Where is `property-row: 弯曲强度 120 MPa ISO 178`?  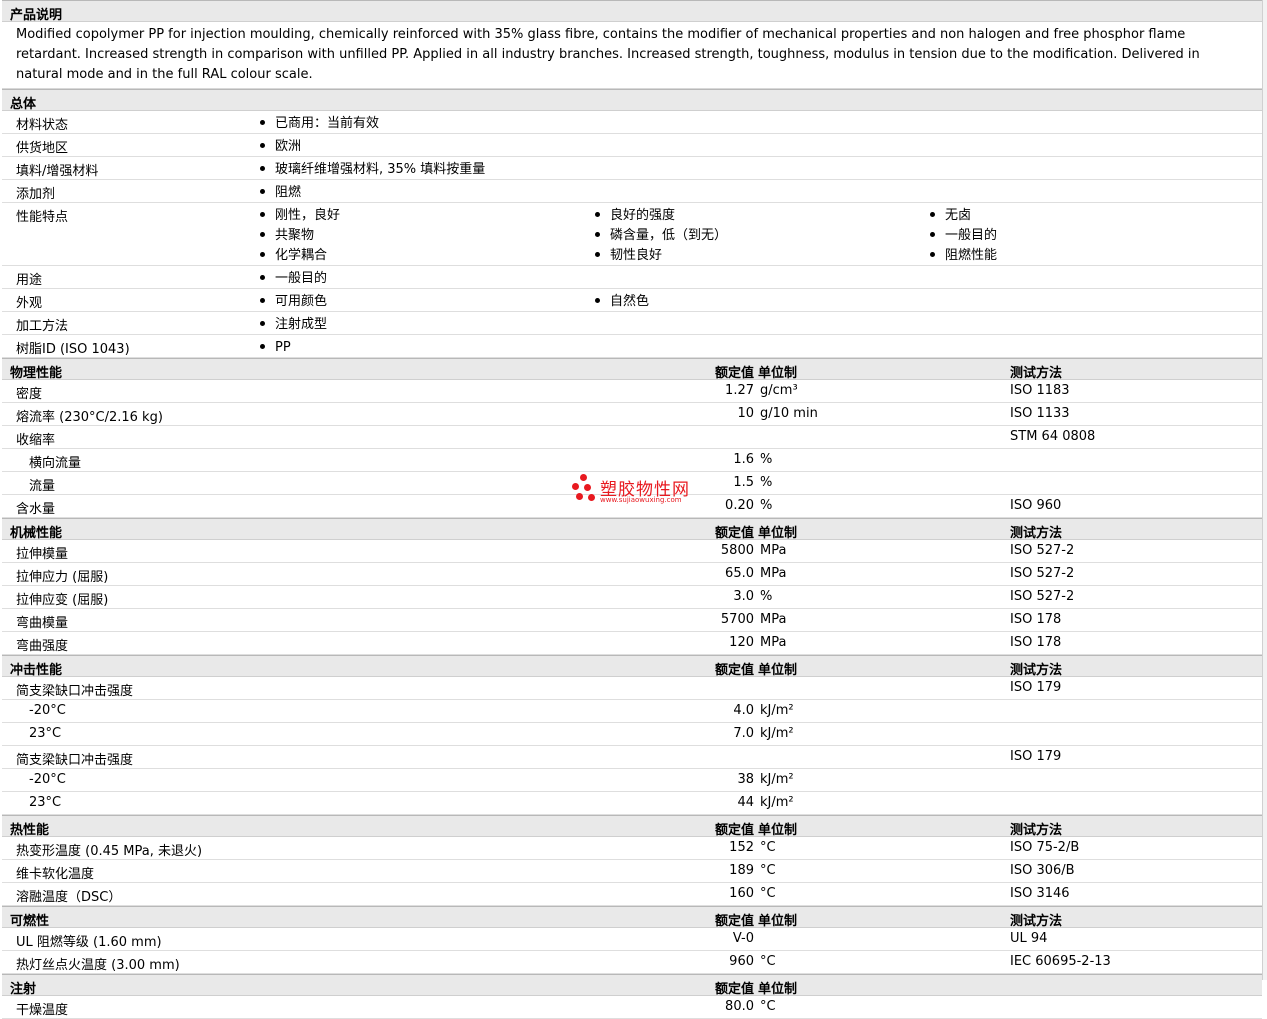 property-row: 弯曲强度 120 MPa ISO 178 is located at coordinates (632, 643).